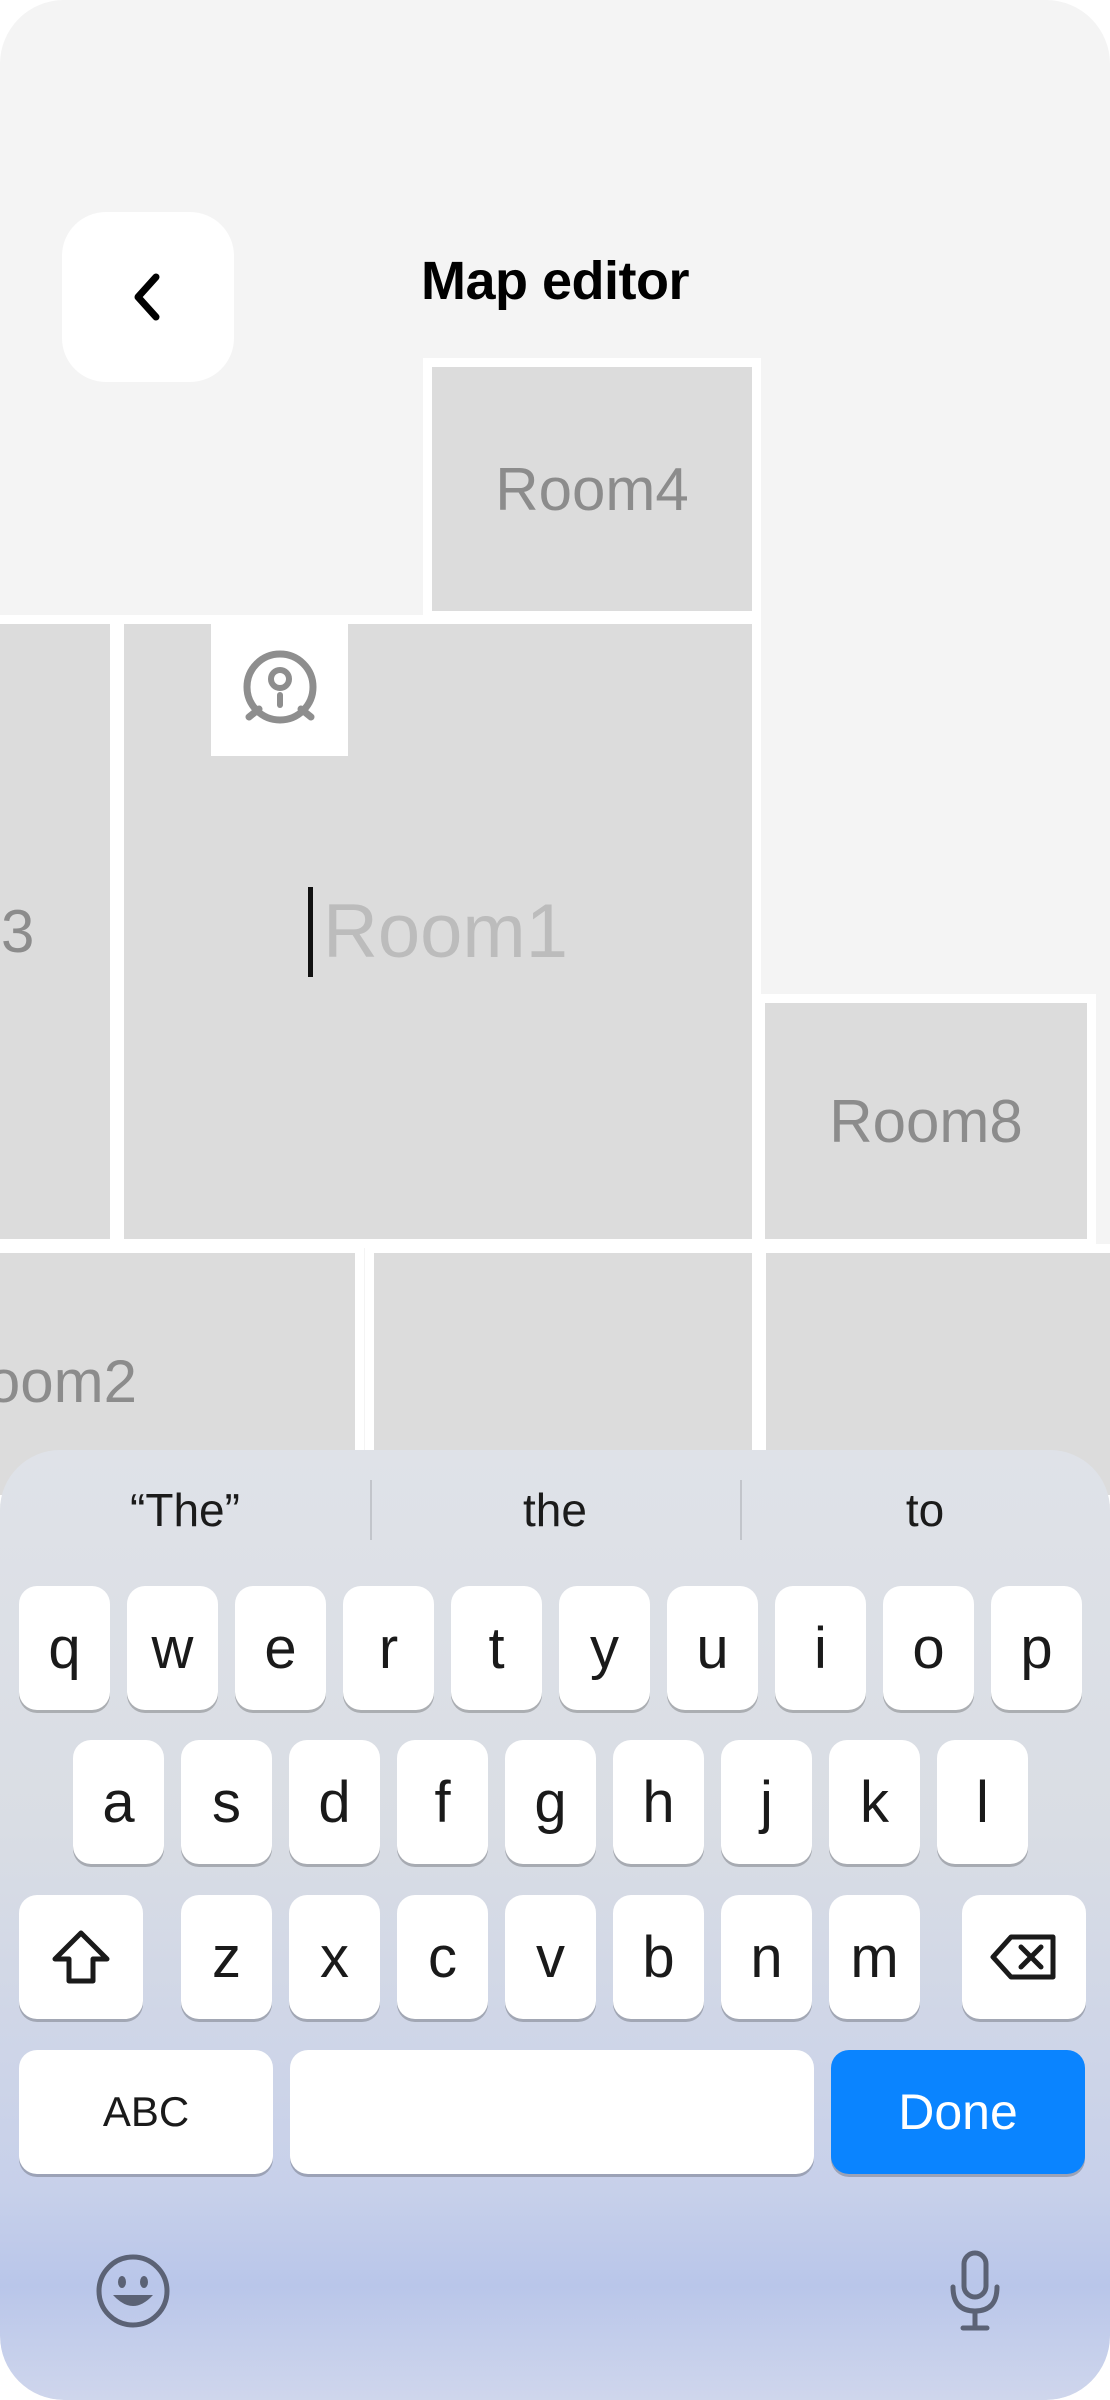 The height and width of the screenshot is (2400, 1110). I want to click on key-x: x, so click(334, 1957).